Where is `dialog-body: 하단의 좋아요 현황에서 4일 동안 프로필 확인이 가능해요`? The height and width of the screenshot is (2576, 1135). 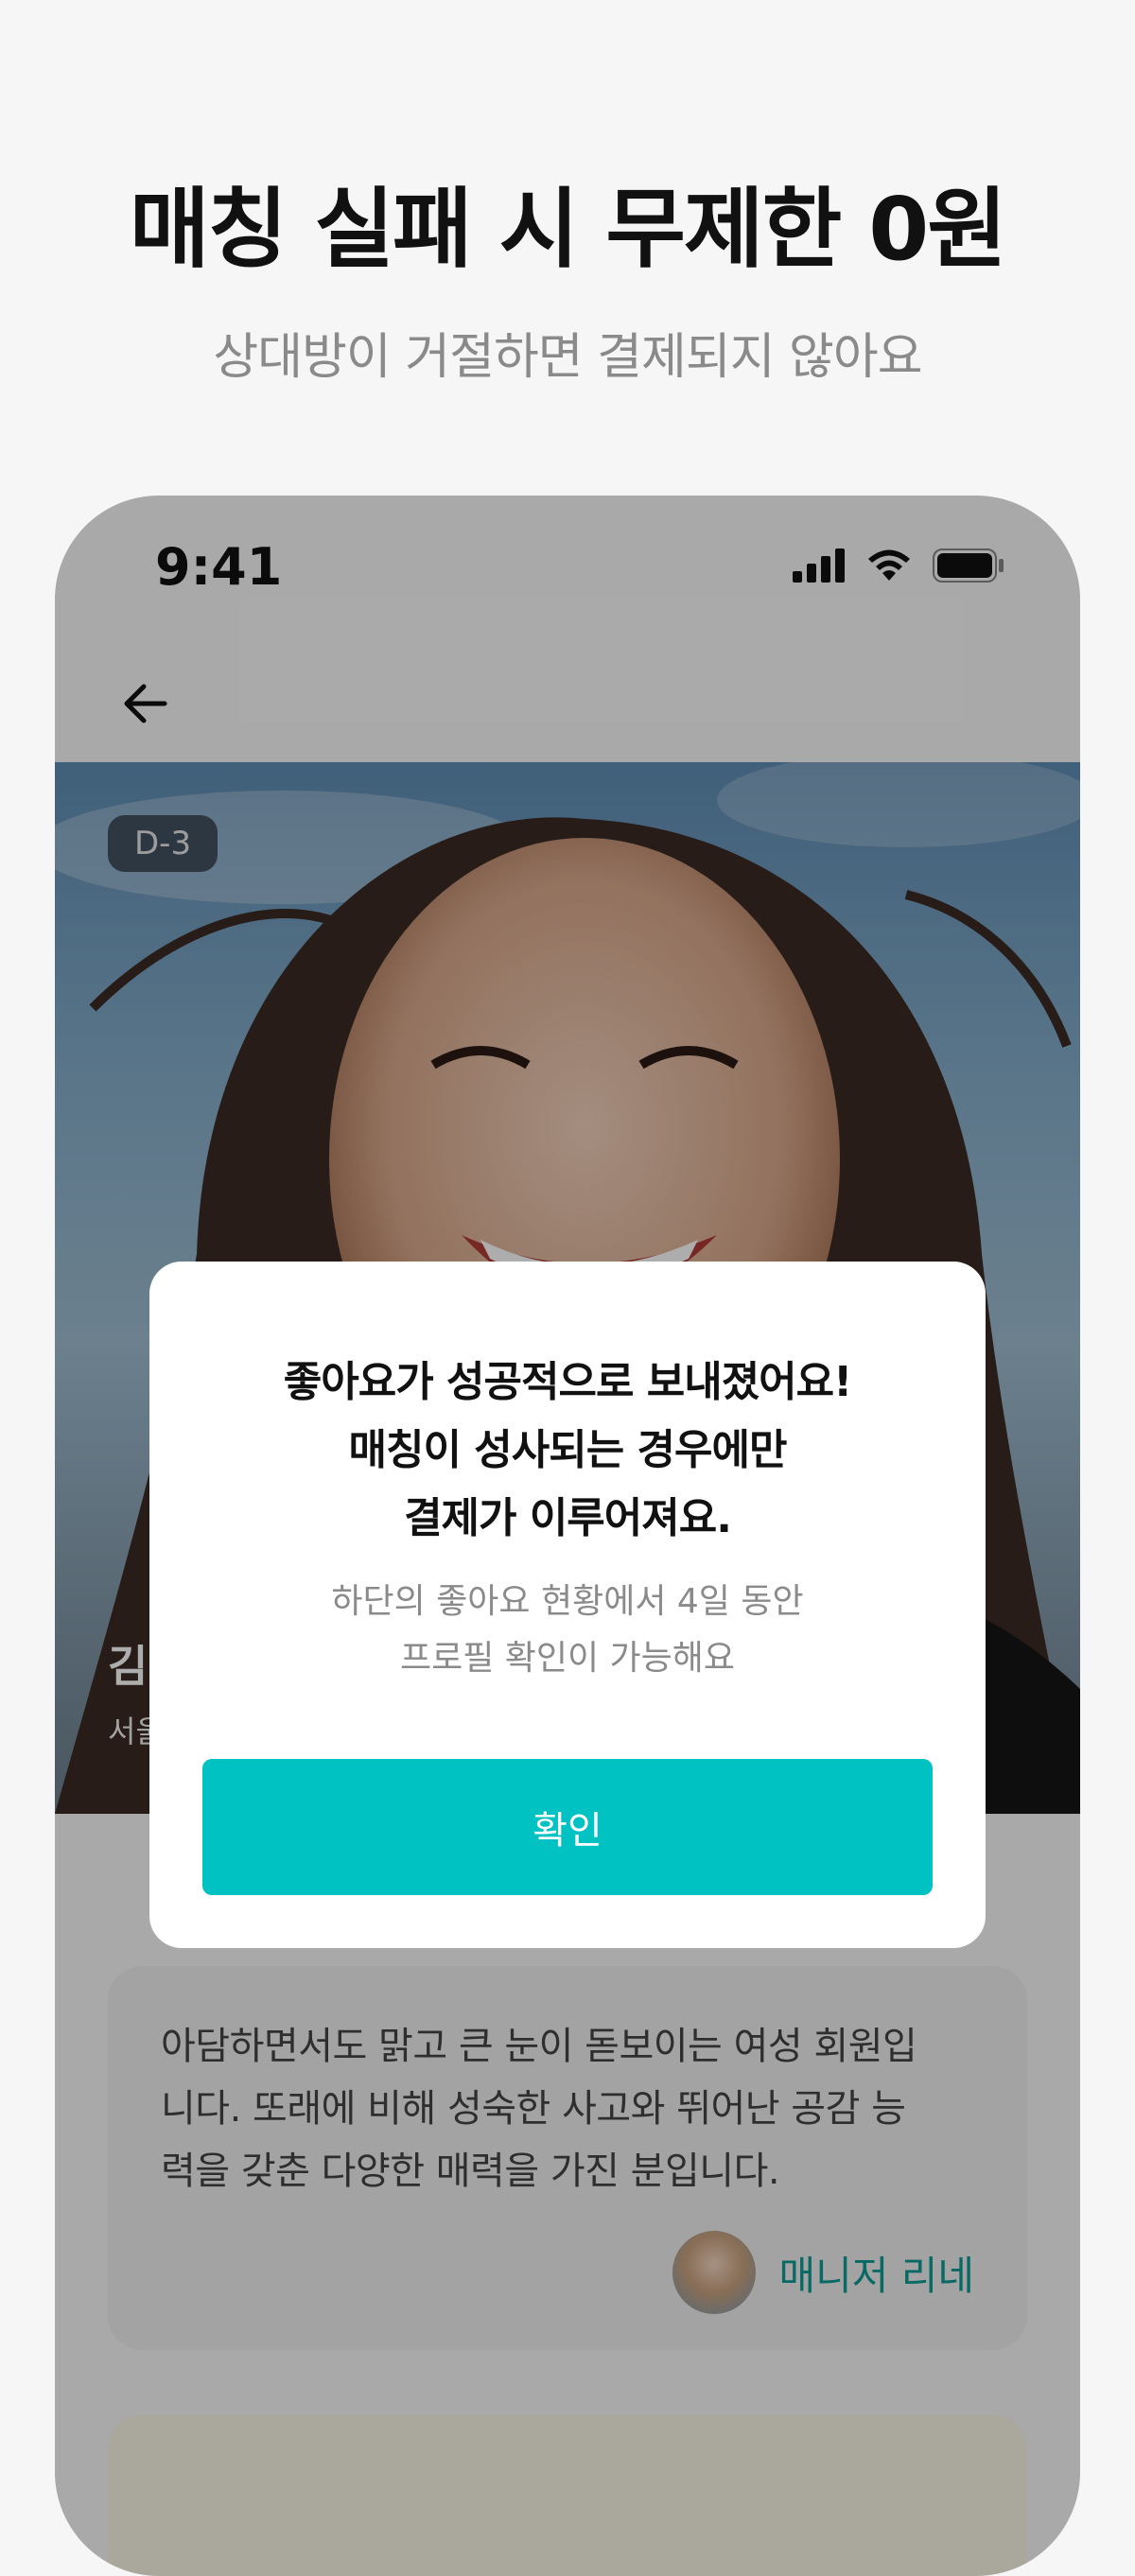
dialog-body: 하단의 좋아요 현황에서 4일 동안 프로필 확인이 가능해요 is located at coordinates (567, 1630).